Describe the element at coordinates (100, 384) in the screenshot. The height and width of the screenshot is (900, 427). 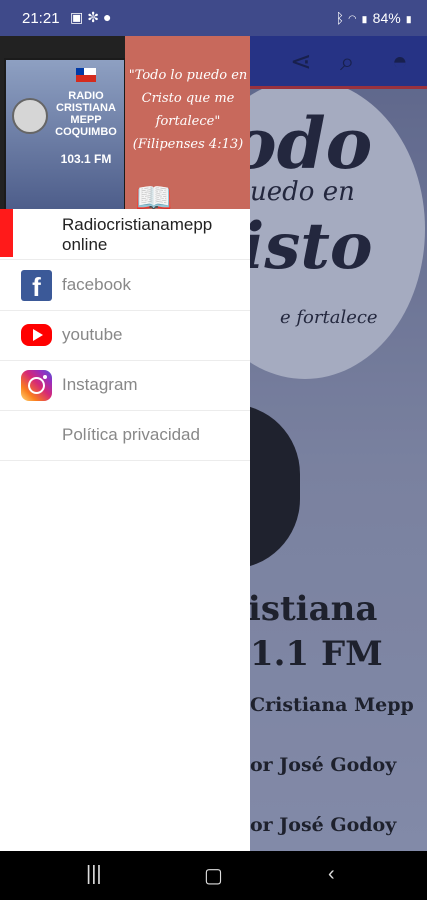
I see `drawer-item-label: Instagram` at that location.